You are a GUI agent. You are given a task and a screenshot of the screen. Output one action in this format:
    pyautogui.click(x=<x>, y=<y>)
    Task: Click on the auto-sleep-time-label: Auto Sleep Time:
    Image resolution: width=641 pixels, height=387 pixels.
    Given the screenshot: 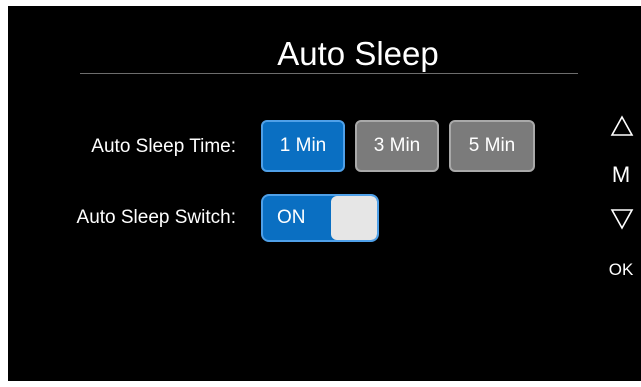 What is the action you would take?
    pyautogui.click(x=163, y=146)
    